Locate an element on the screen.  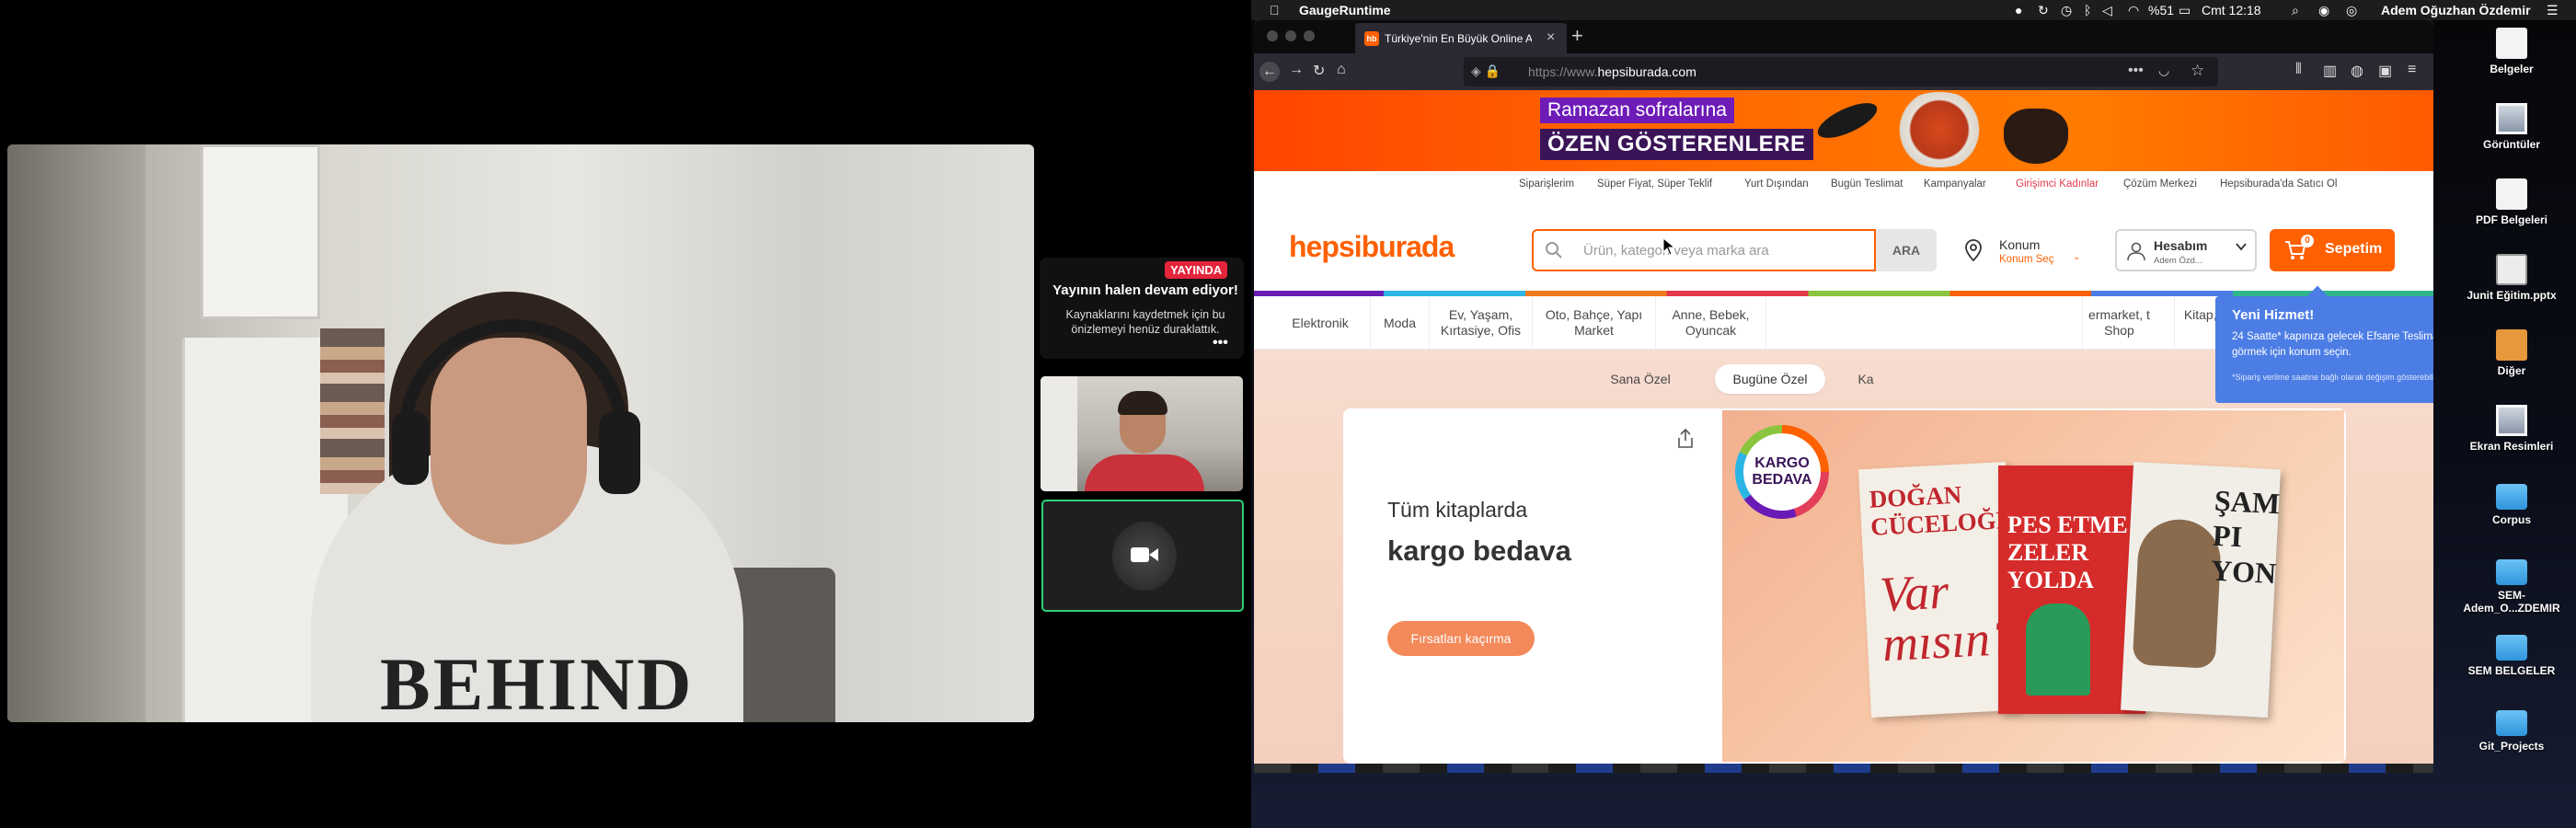
location-pin-icon is located at coordinates (1974, 250).